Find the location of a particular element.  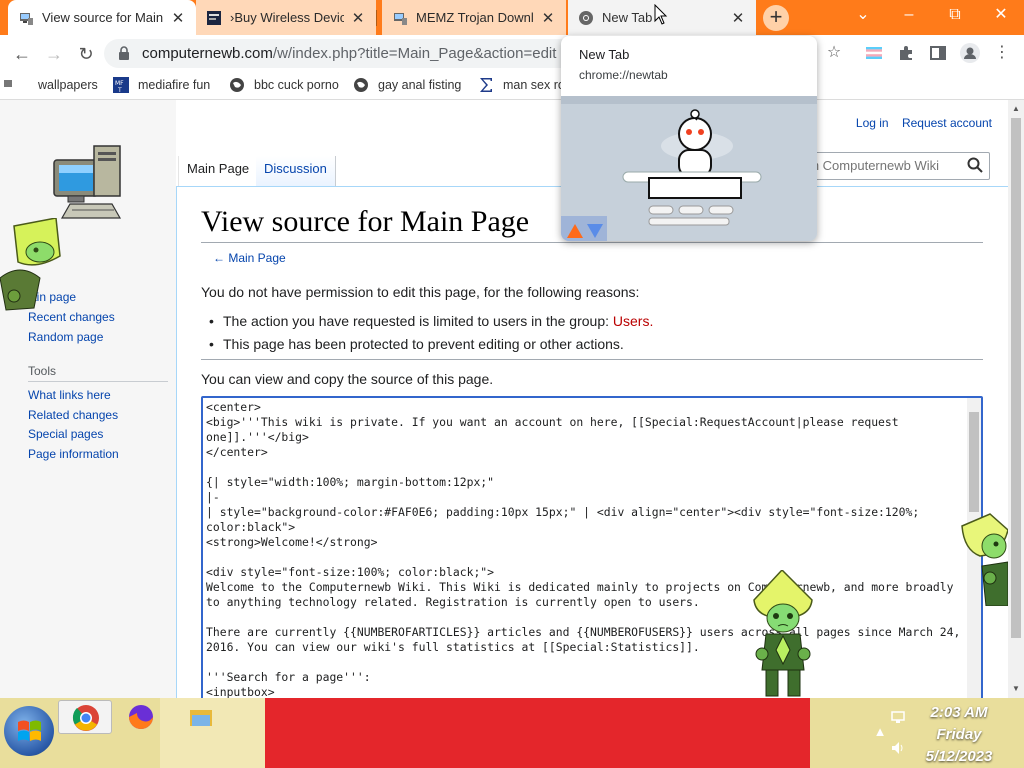

bookmark-label: wallpapers is located at coordinates (68, 85).